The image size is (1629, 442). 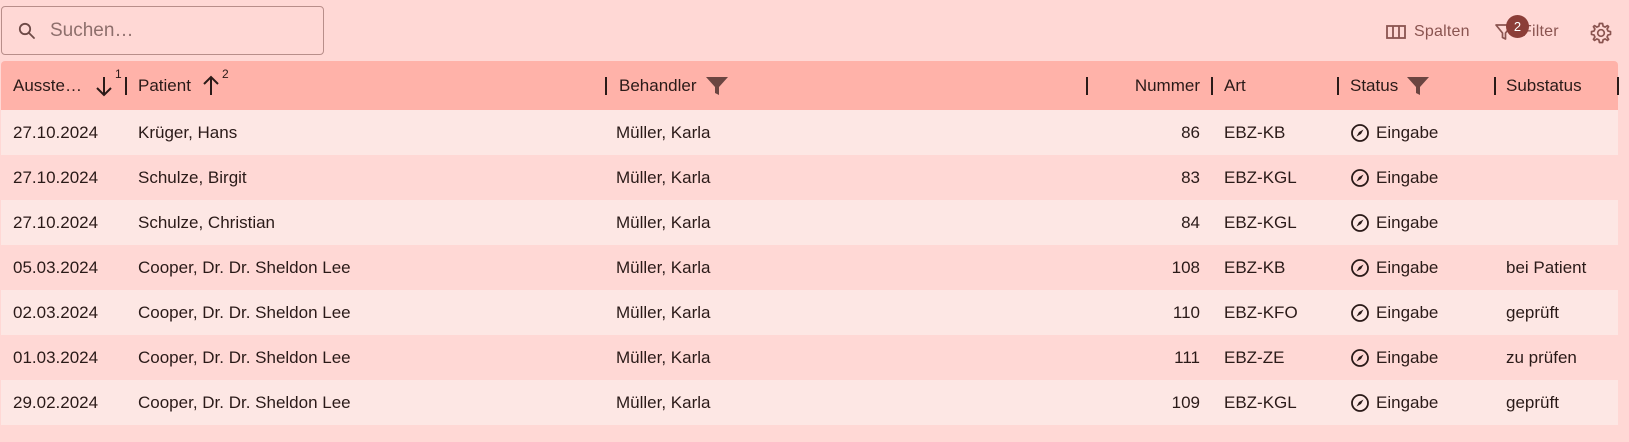 I want to click on sort-order-badge: 1, so click(x=118, y=73).